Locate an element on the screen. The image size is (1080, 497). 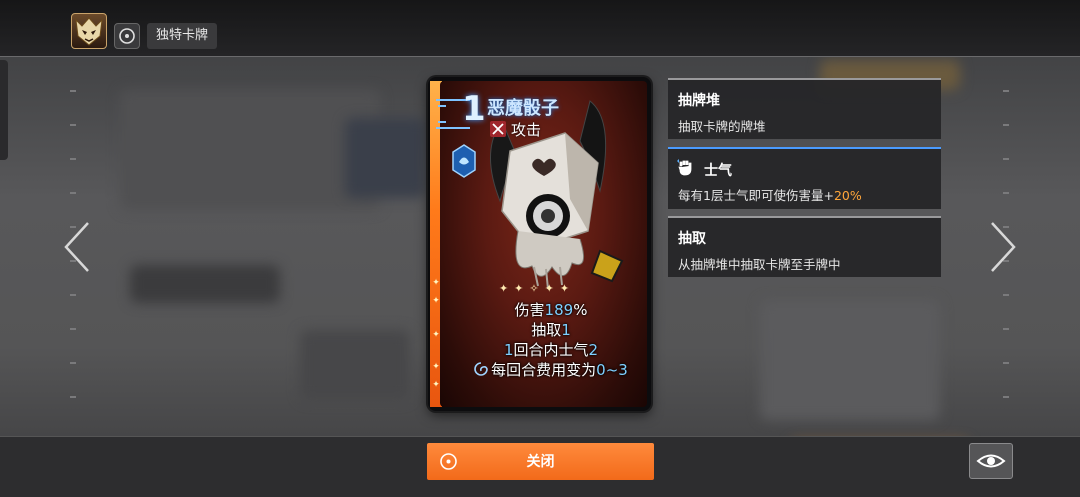
target-button is located at coordinates (127, 36).